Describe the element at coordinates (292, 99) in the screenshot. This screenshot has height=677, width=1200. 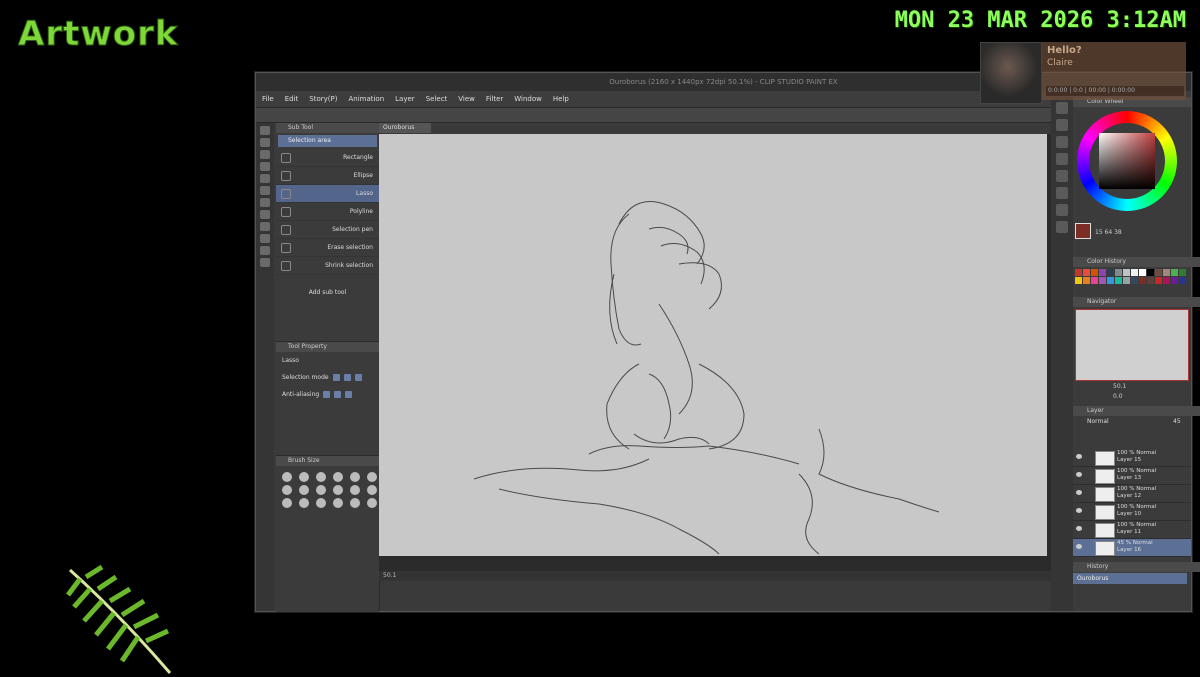
I see `menu-edit: Edit` at that location.